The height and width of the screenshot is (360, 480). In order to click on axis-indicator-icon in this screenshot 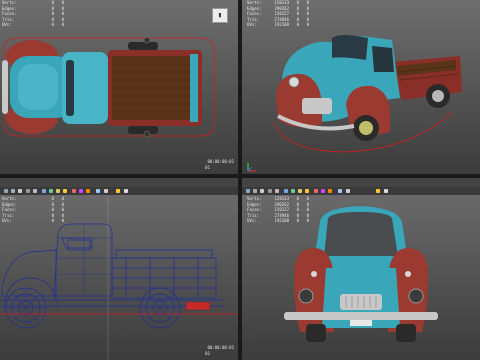, I will do `click(252, 165)`.